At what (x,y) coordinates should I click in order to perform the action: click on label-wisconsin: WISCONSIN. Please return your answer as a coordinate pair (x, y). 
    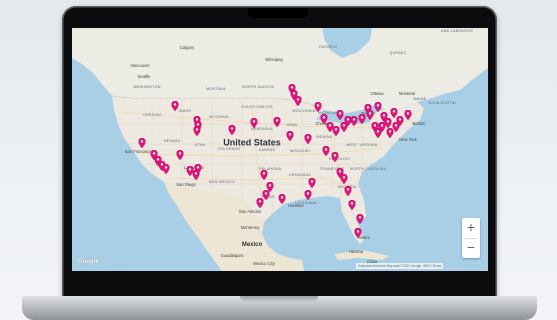
    Looking at the image, I should click on (304, 111).